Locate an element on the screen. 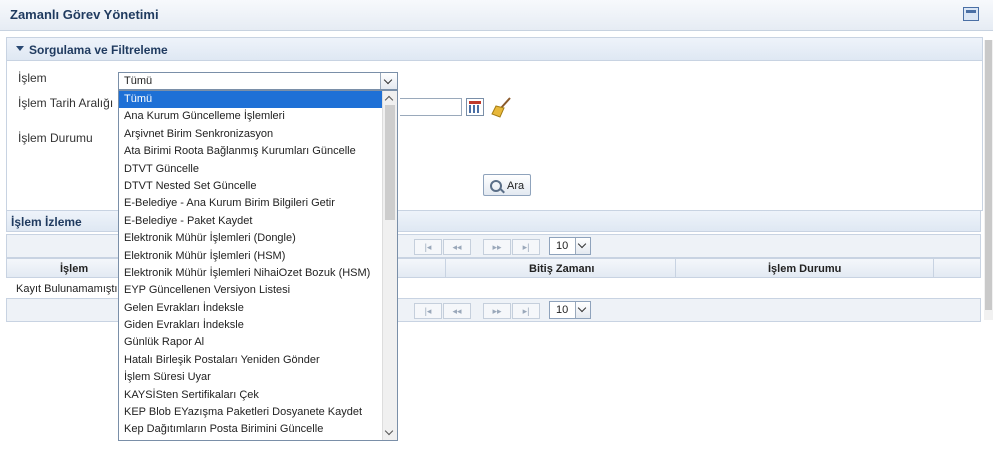 This screenshot has height=451, width=993. filter-panel-header: Sorgulama ve Filtreleme is located at coordinates (494, 49).